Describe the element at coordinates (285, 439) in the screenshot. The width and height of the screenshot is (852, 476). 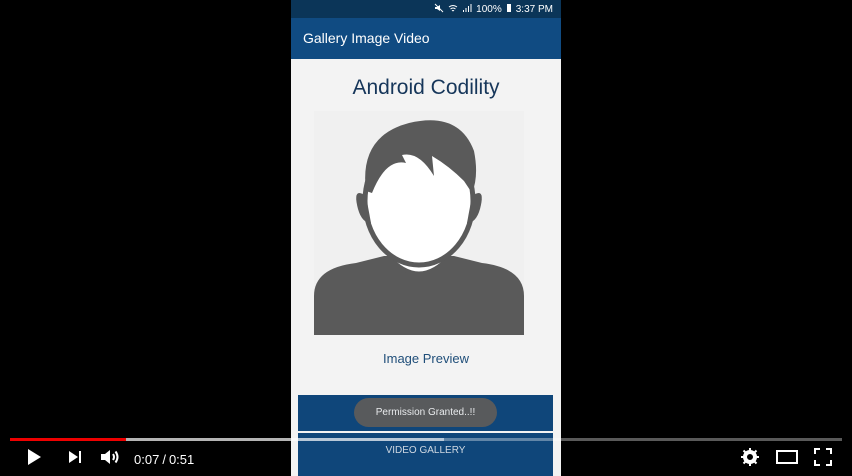
I see `buffered-progress` at that location.